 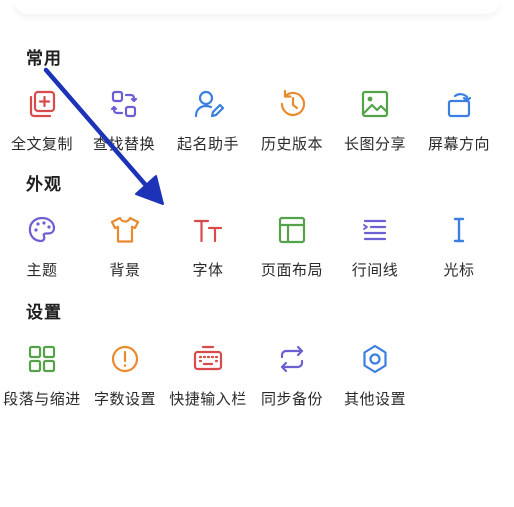 I want to click on theme-button: 主题, so click(x=42, y=247).